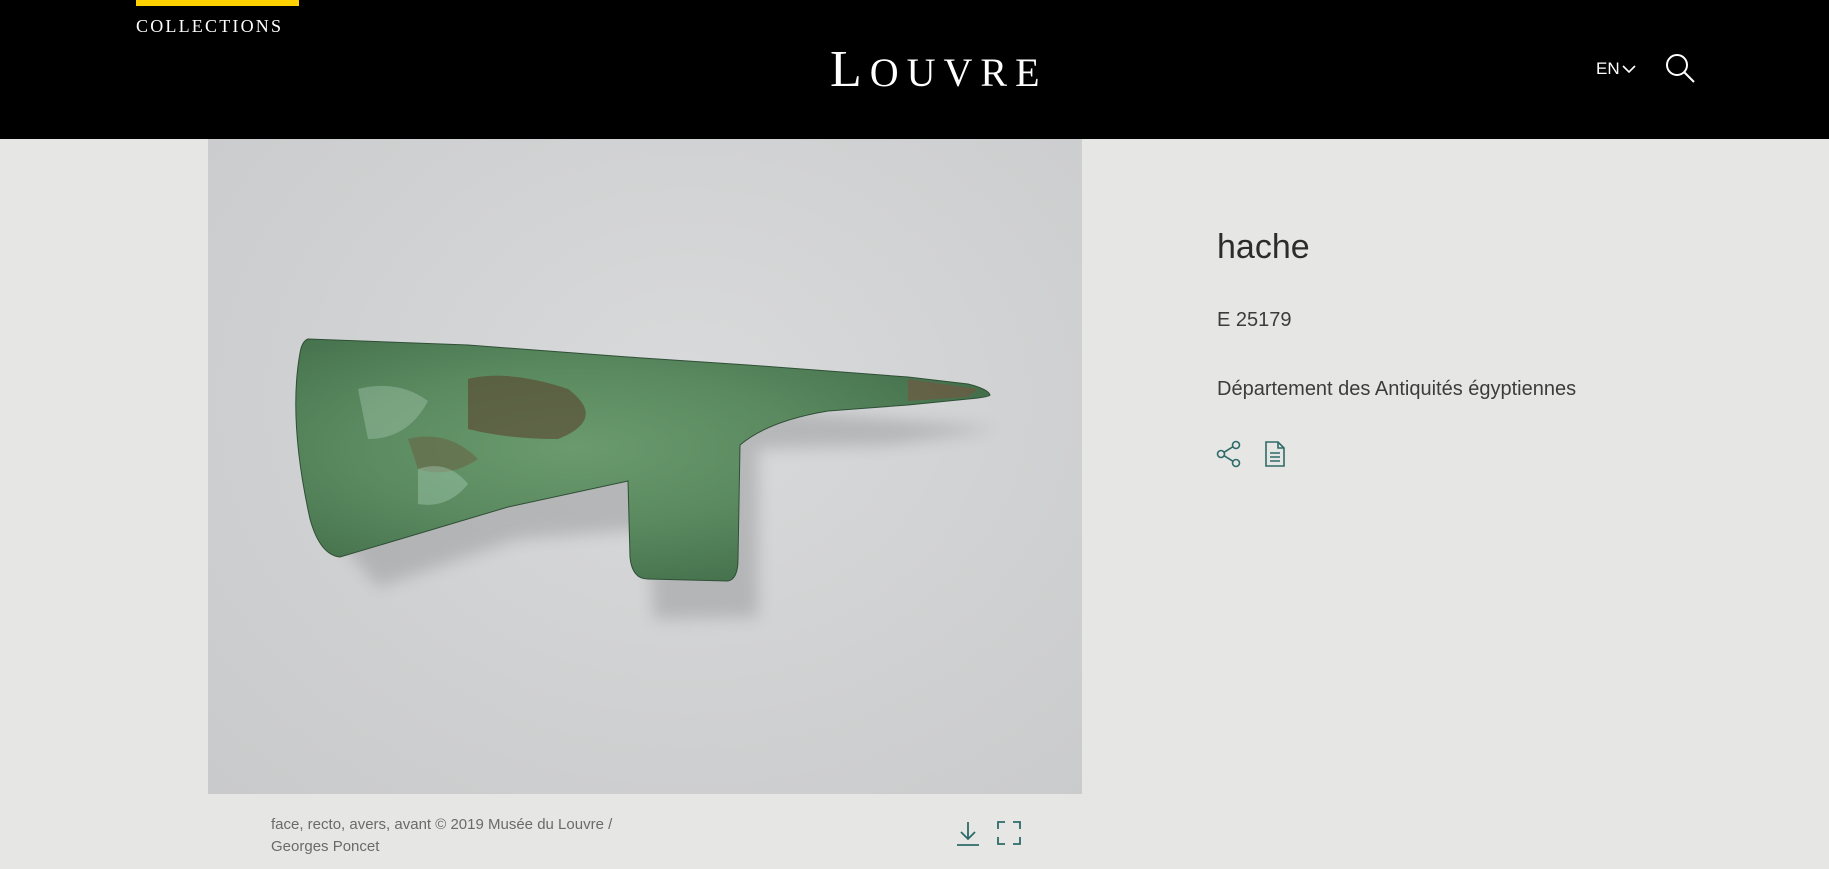 This screenshot has height=869, width=1829. I want to click on fullscreen-icon, so click(1009, 833).